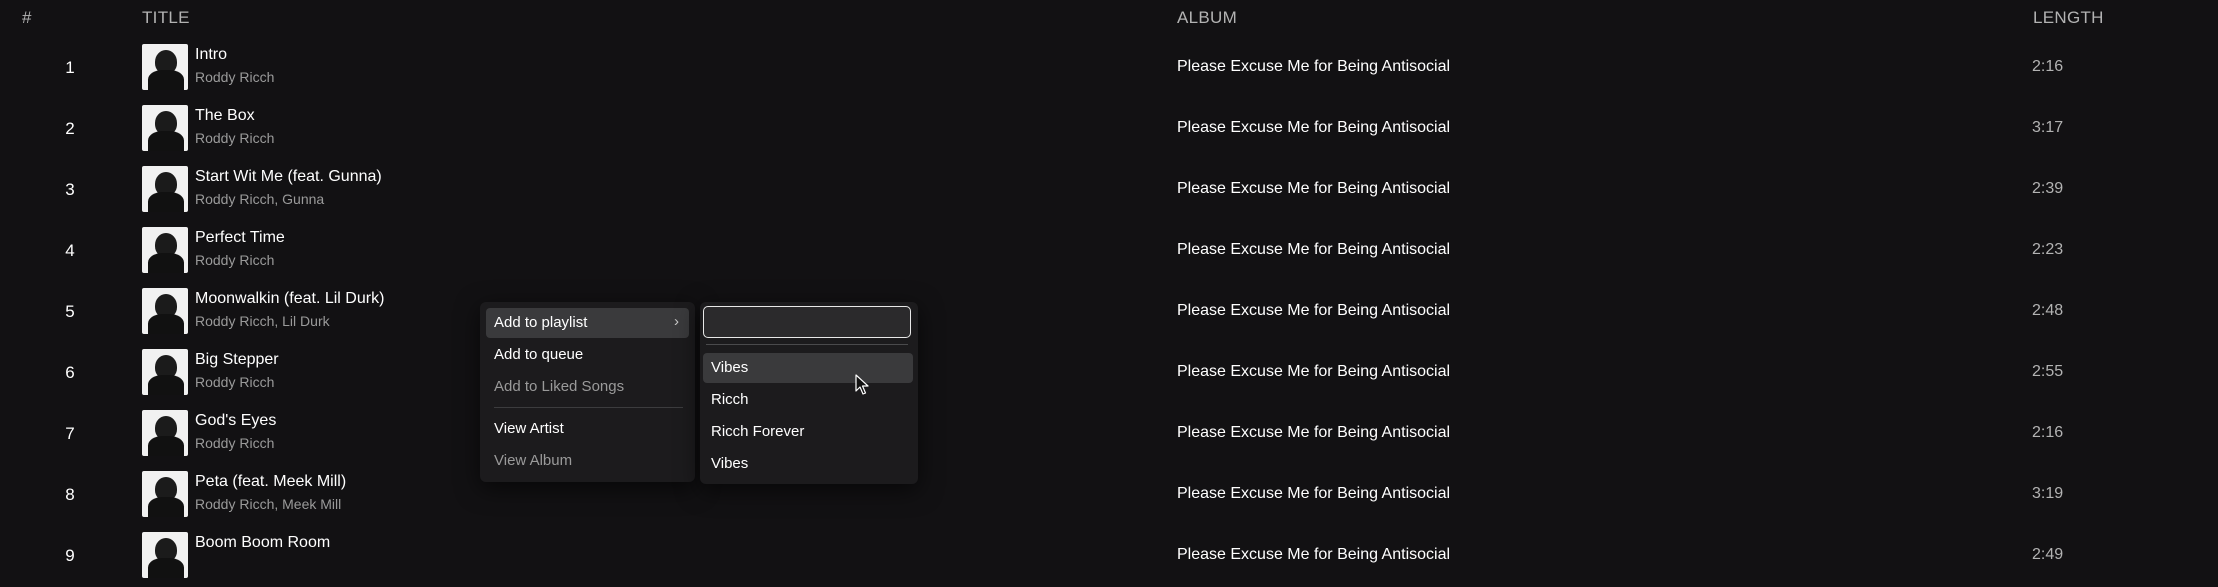 The height and width of the screenshot is (587, 2218). I want to click on mouse-pointer-icon, so click(862, 384).